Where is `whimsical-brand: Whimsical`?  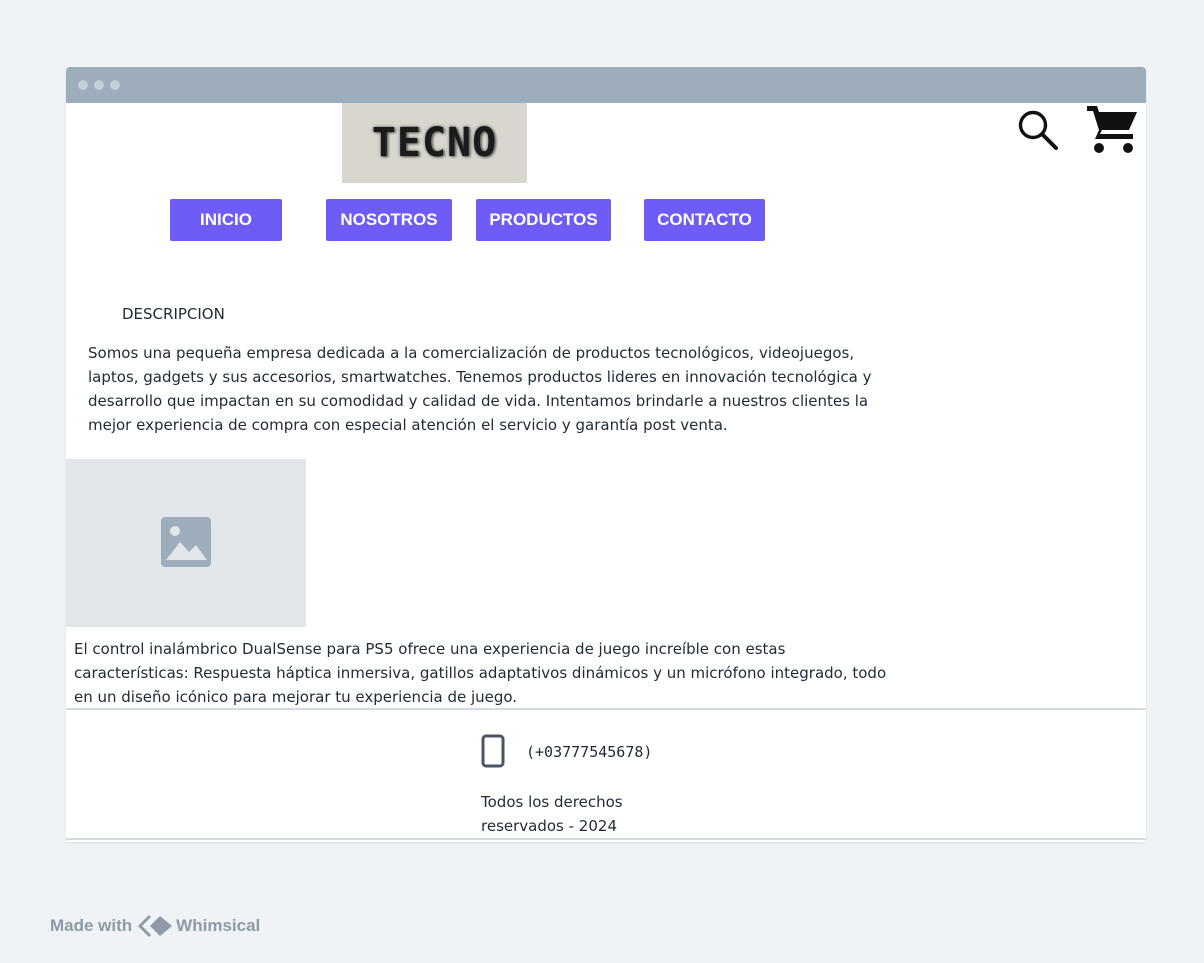
whimsical-brand: Whimsical is located at coordinates (218, 925).